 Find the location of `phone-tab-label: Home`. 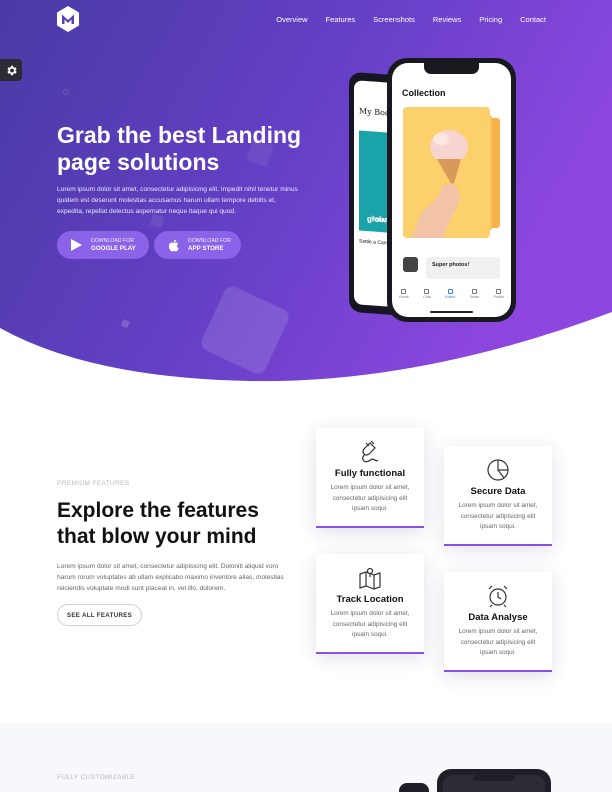

phone-tab-label: Home is located at coordinates (404, 297).